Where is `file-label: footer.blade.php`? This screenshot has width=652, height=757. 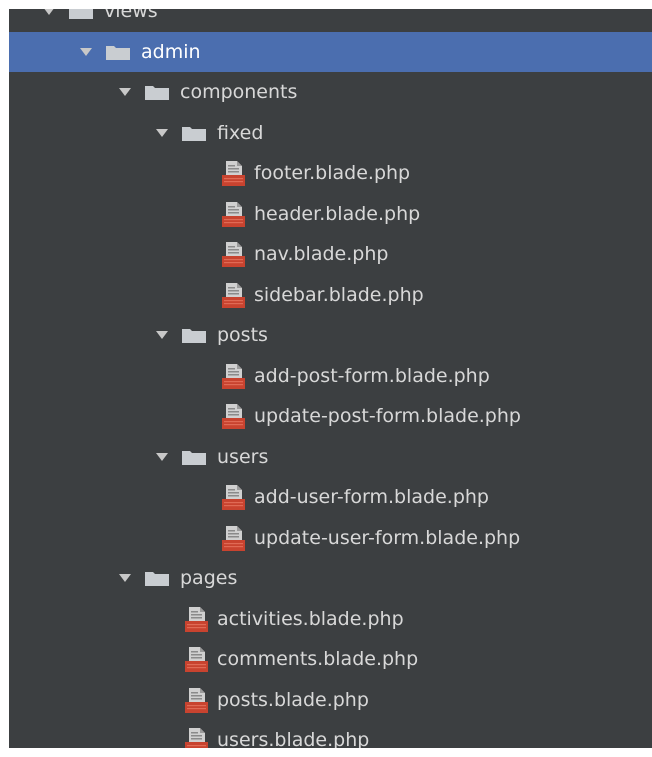
file-label: footer.blade.php is located at coordinates (332, 173).